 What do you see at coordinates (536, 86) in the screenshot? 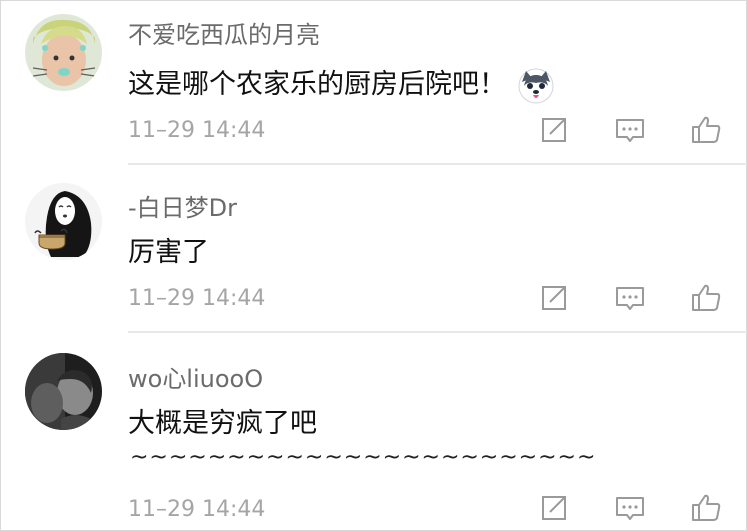
I see `husky-face-emoji-icon` at bounding box center [536, 86].